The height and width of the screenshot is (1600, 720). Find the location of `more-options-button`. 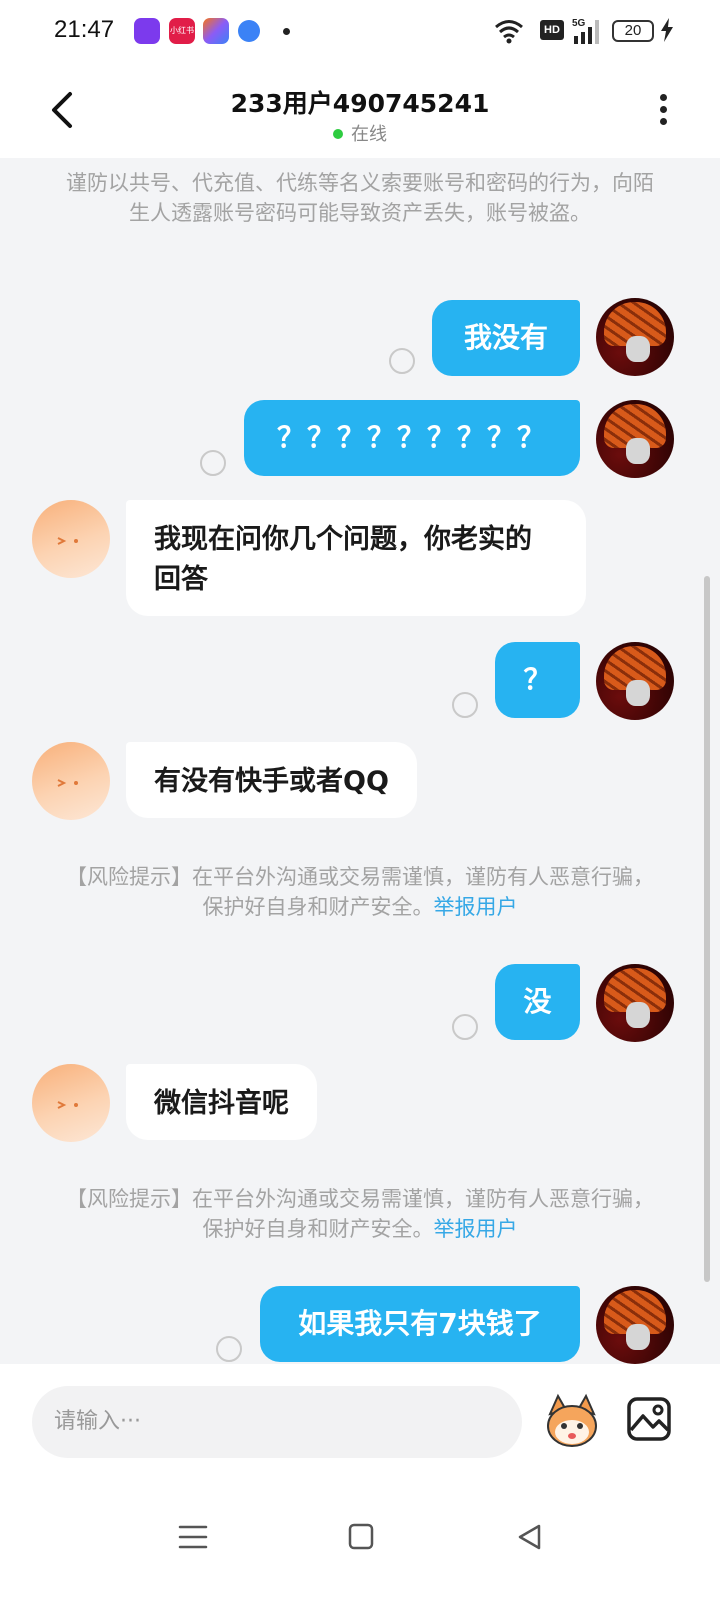

more-options-button is located at coordinates (663, 110).